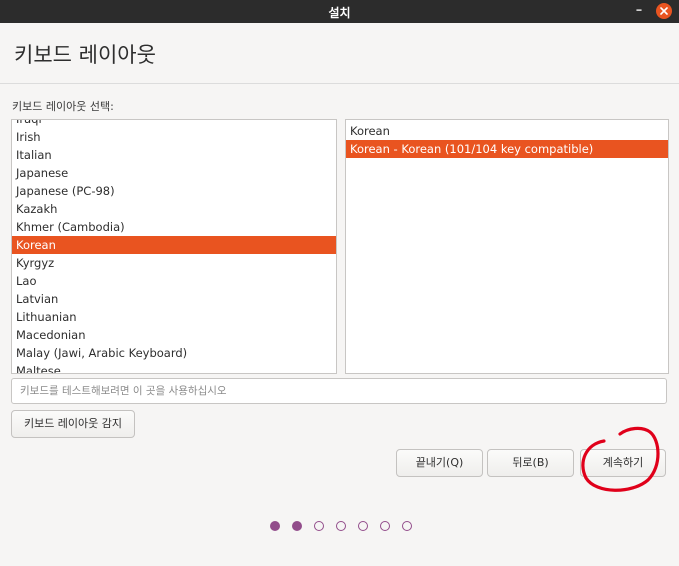 This screenshot has height=566, width=679. I want to click on continue-button: 계속하기, so click(623, 463).